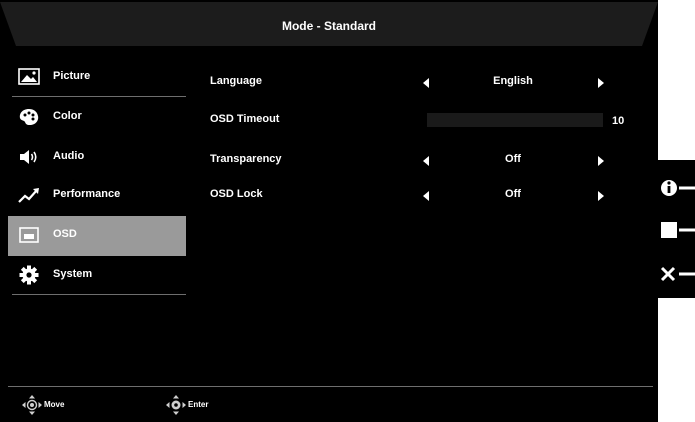 The height and width of the screenshot is (422, 695). Describe the element at coordinates (513, 81) in the screenshot. I see `language-value: English` at that location.